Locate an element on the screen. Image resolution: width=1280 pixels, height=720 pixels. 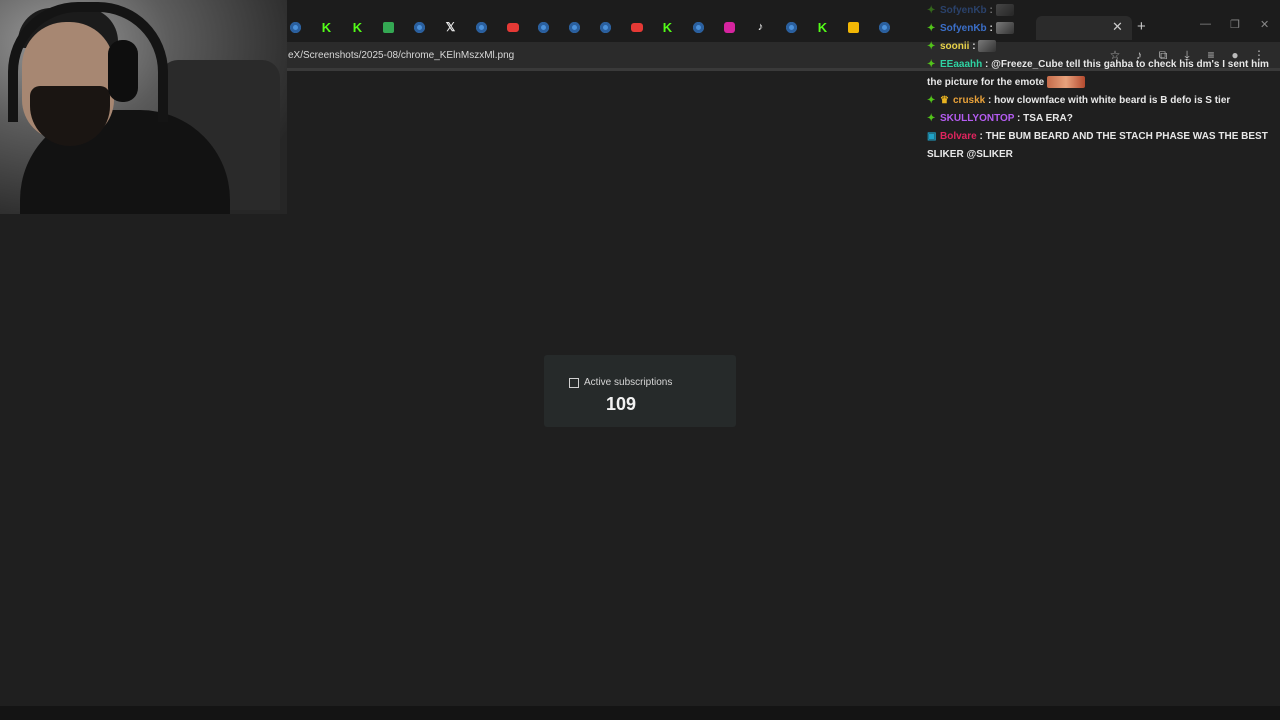
chat-text: : TSA ERA? is located at coordinates (1043, 118).